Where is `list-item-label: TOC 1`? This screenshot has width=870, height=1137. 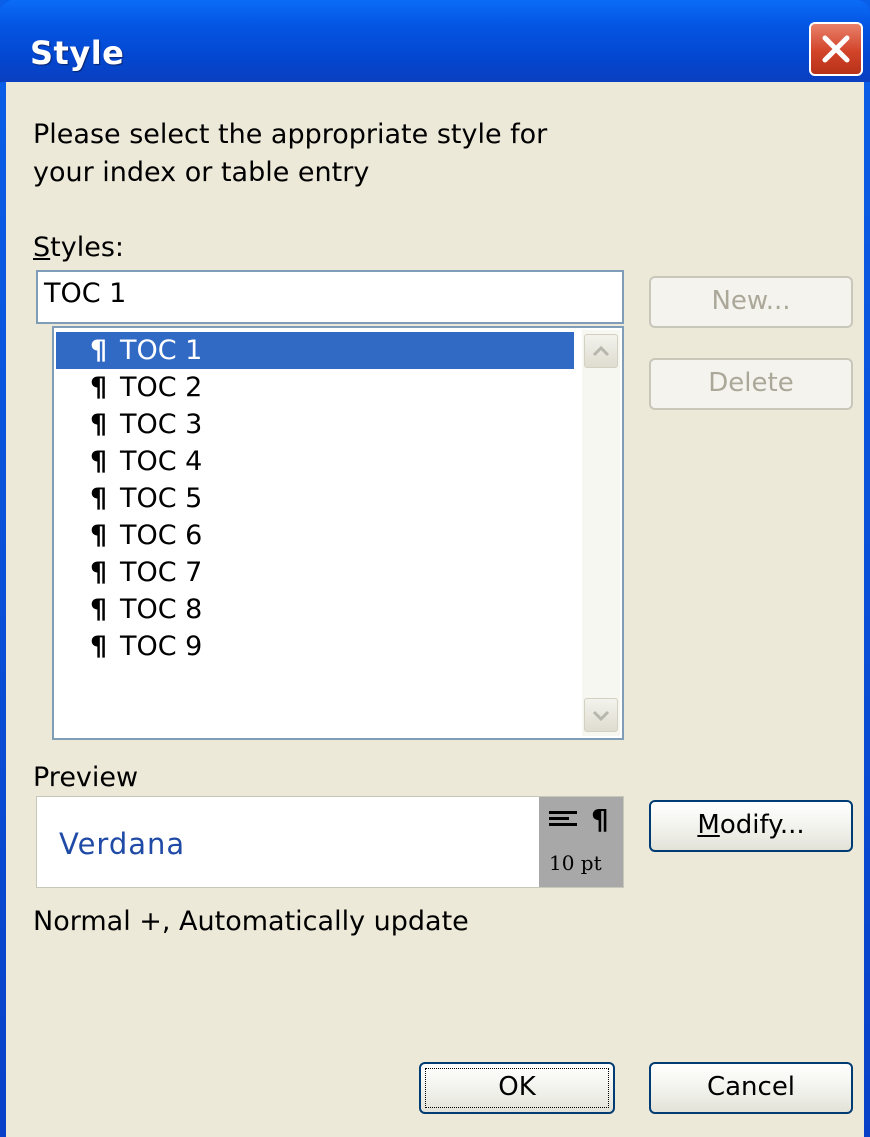 list-item-label: TOC 1 is located at coordinates (161, 350).